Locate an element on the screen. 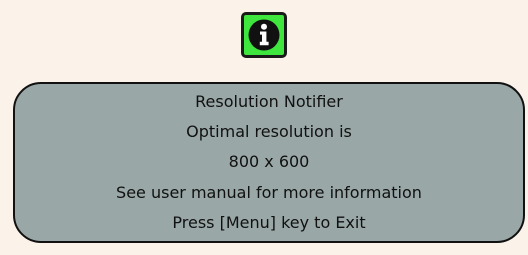  resolution-value: 800 x 600 is located at coordinates (269, 161).